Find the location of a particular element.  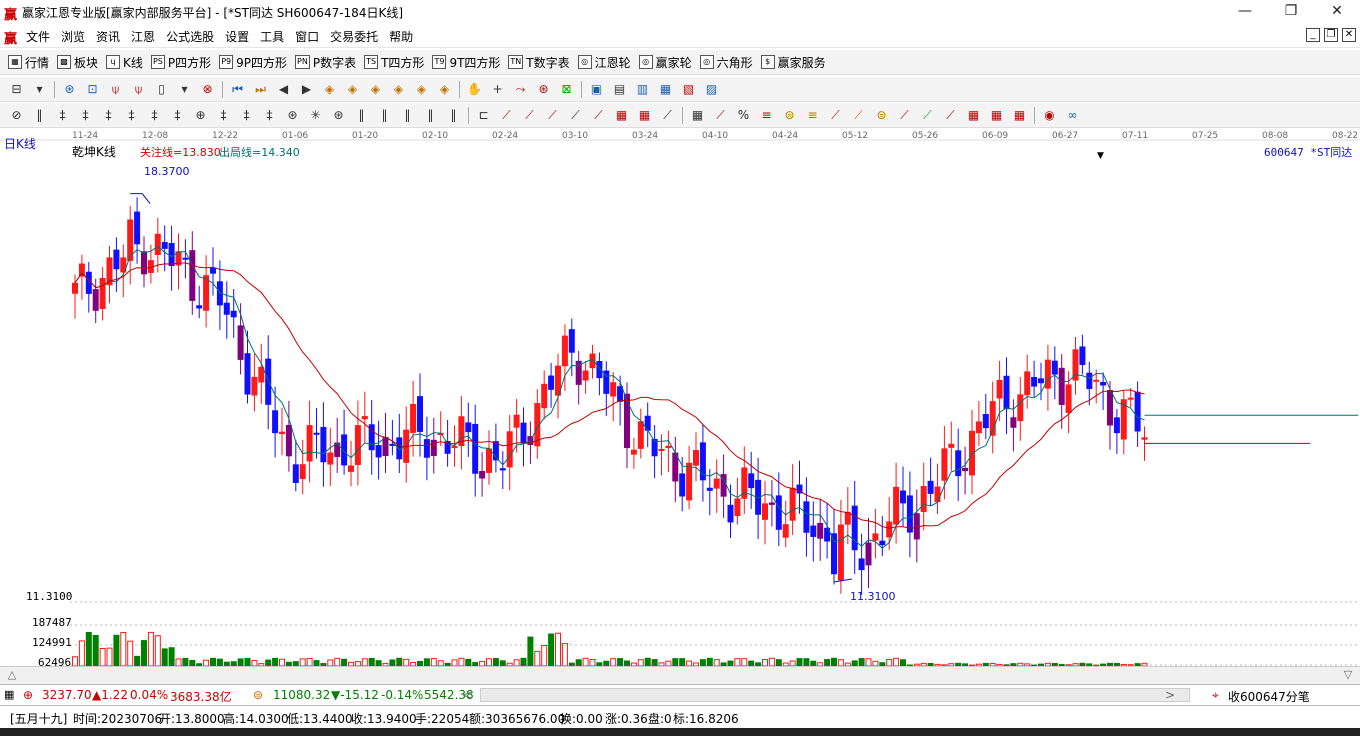

tool-icon: ✳ is located at coordinates (315, 115).